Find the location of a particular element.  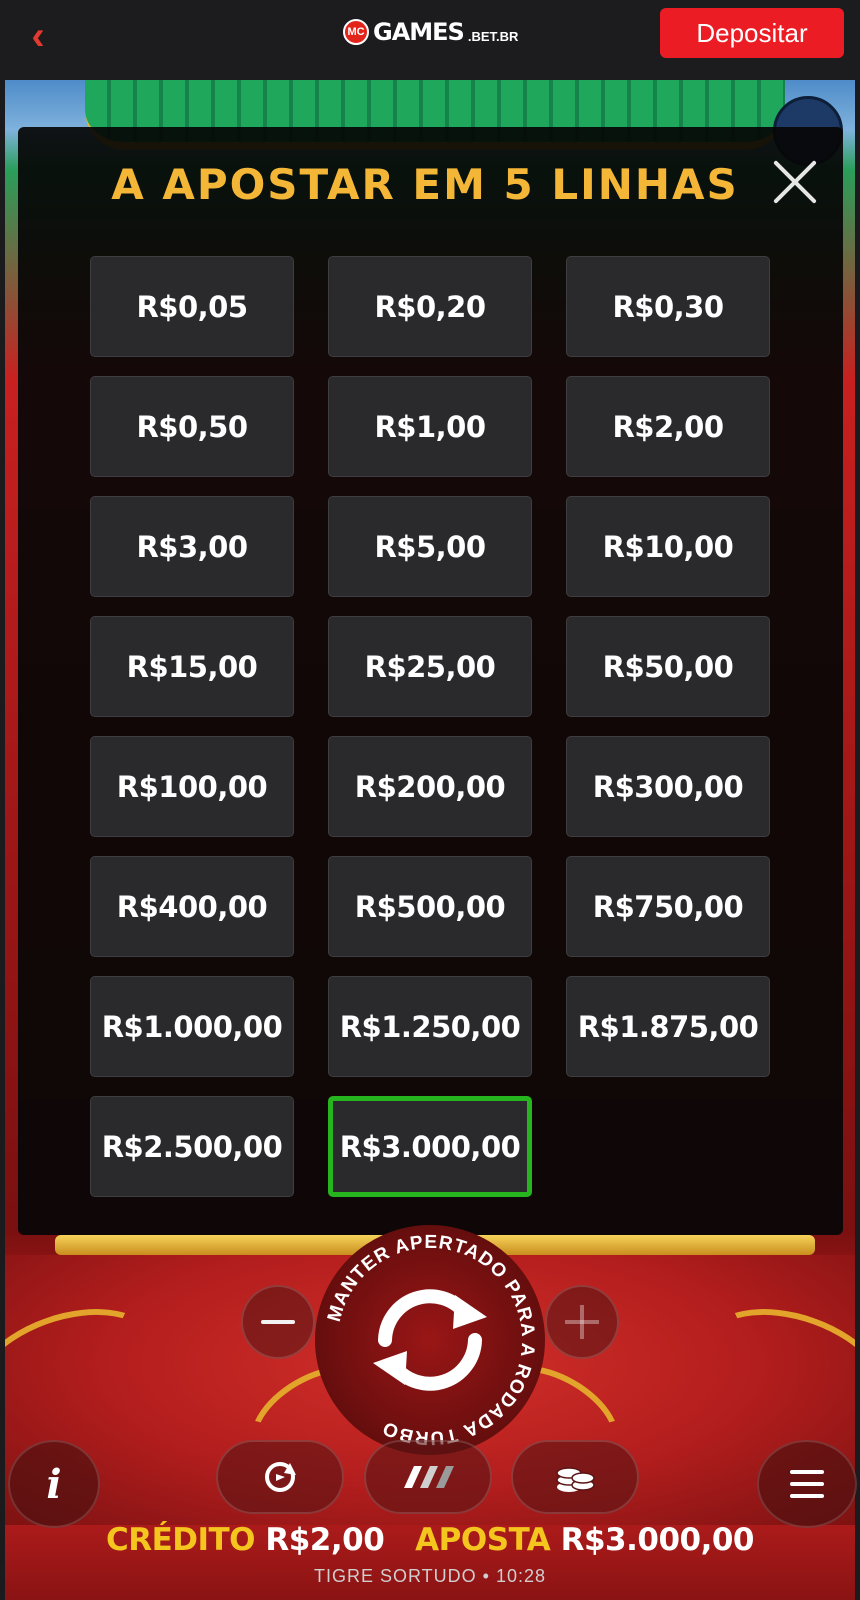

spin-hint-text: MANTER APERTADO PARA A RODADA TURBO is located at coordinates (430, 1340).